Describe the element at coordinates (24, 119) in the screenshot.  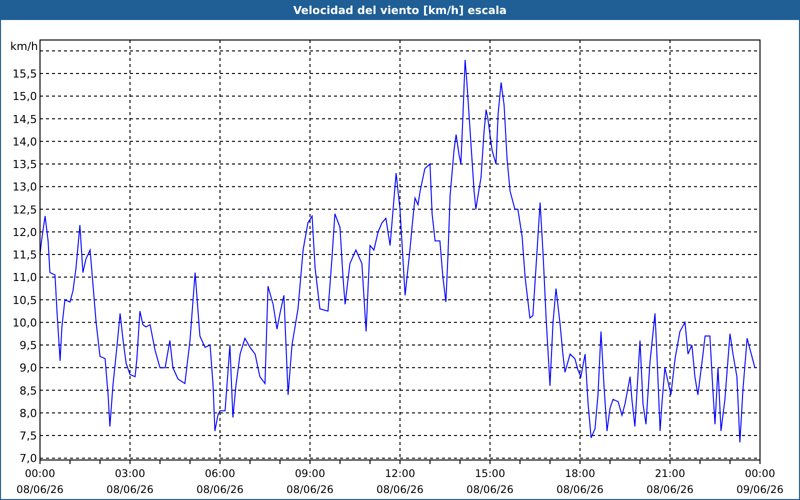
I see `y-axis-label: 14,5` at that location.